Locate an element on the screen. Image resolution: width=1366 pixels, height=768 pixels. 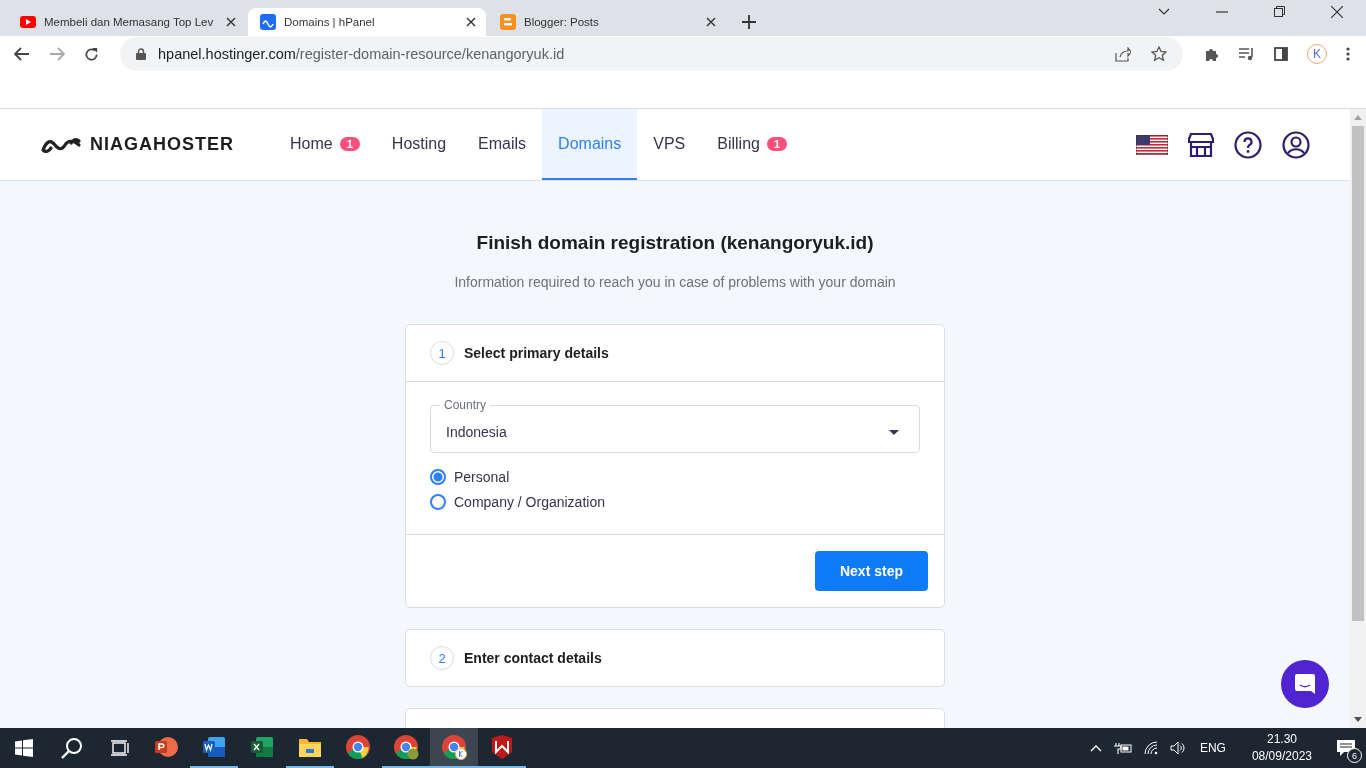
nav-tab: Home 1 is located at coordinates (325, 144).